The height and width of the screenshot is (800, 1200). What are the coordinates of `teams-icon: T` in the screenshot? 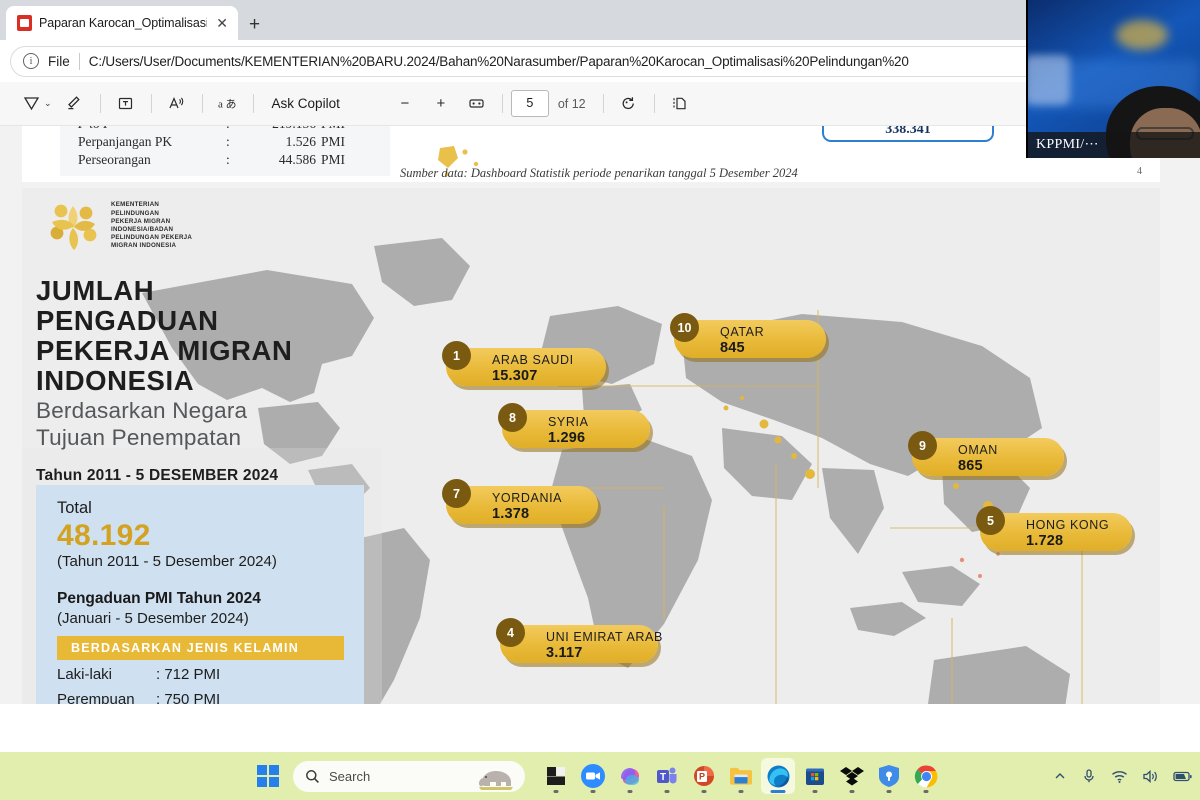 It's located at (667, 776).